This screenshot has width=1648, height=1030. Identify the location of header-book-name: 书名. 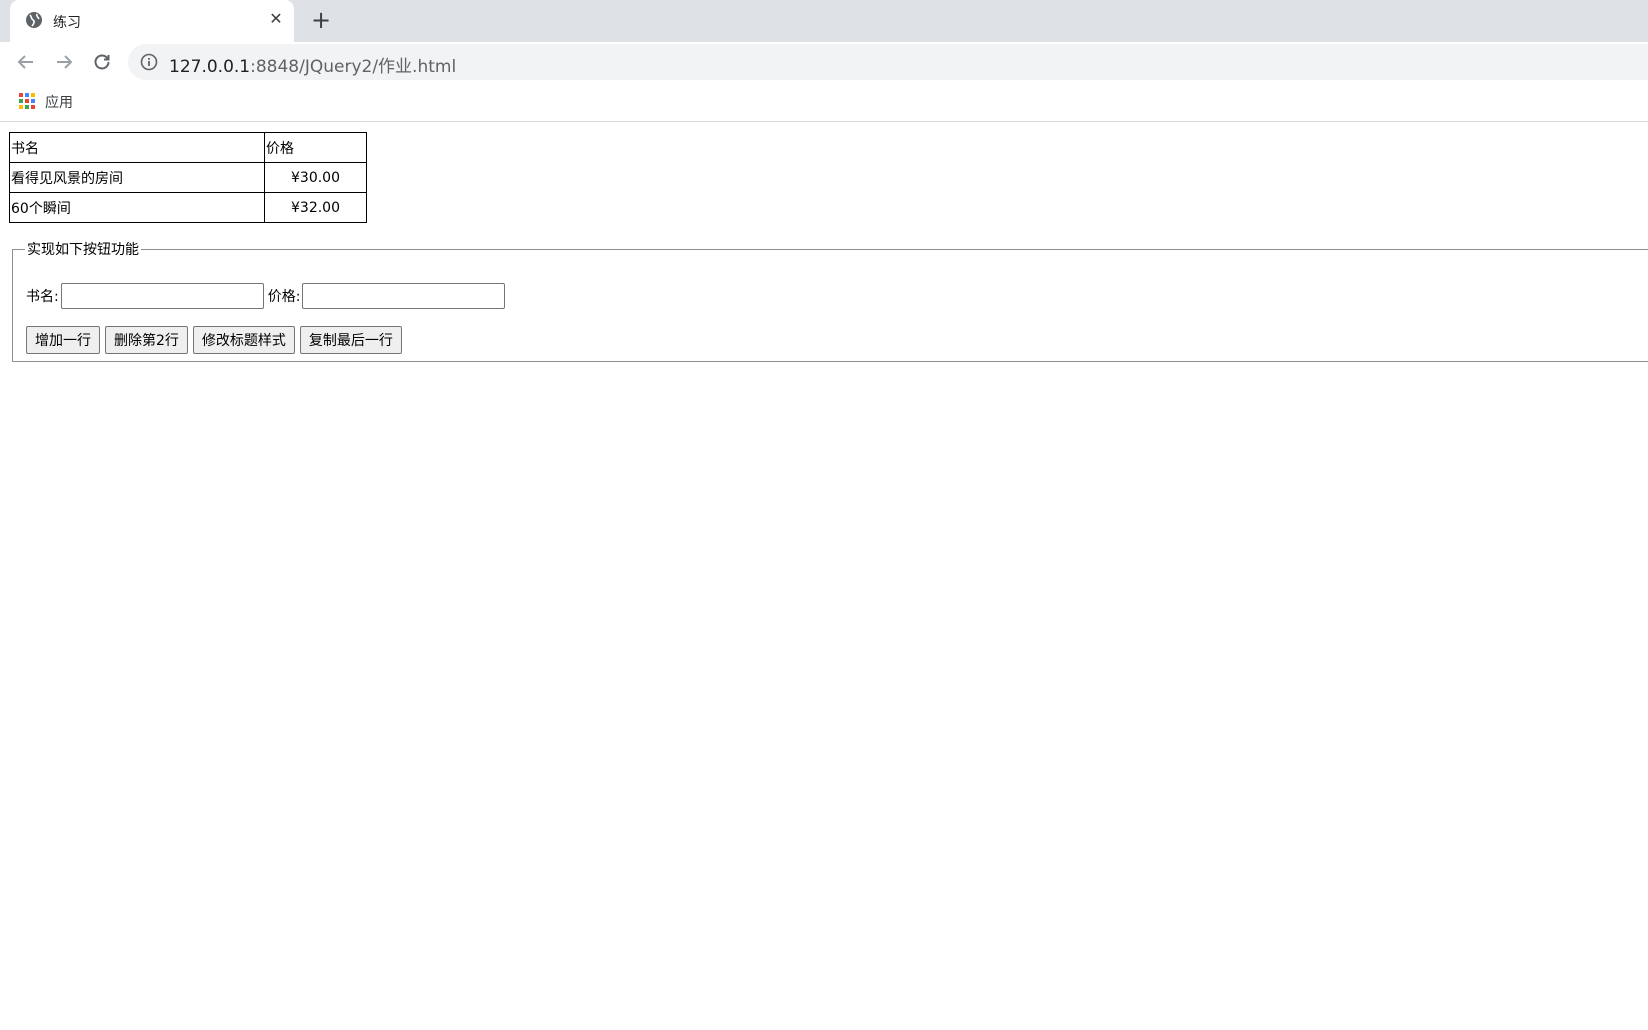
(137, 147).